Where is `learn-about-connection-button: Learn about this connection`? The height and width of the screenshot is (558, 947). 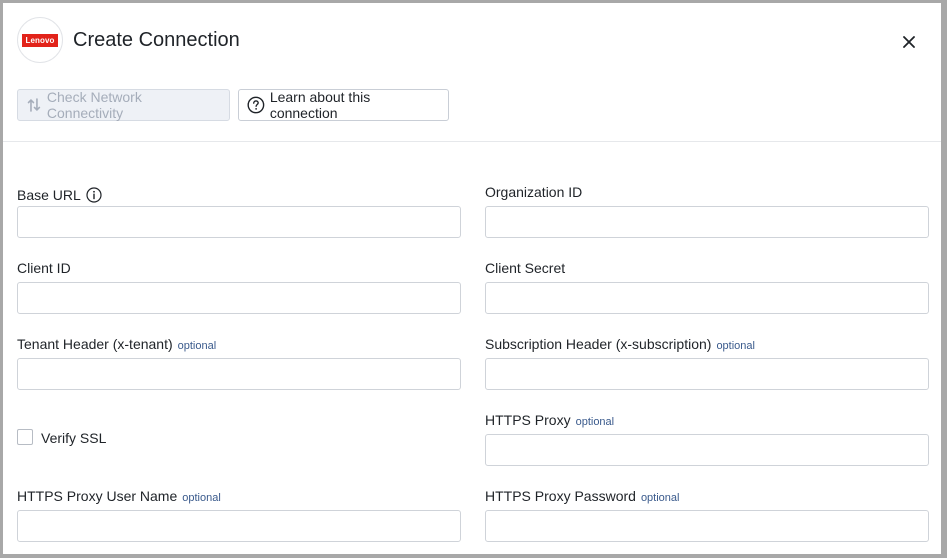
learn-about-connection-button: Learn about this connection is located at coordinates (343, 105).